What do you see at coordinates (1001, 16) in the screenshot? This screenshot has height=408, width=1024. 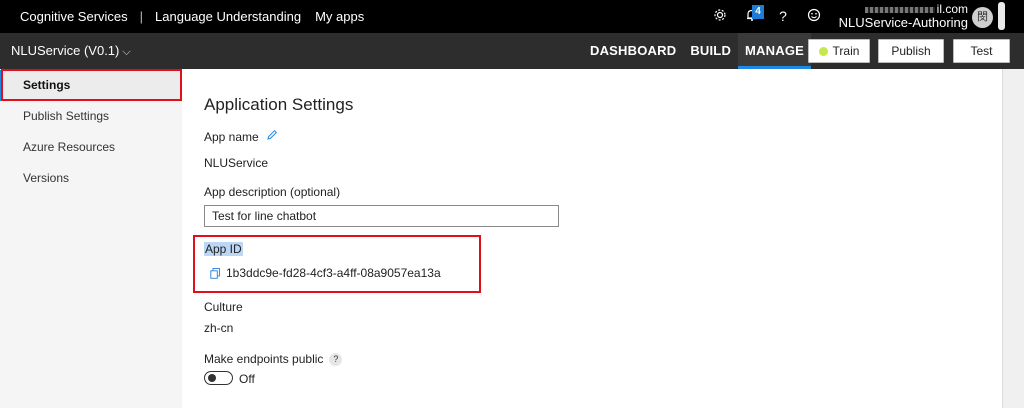 I see `window-scroll-thumb` at bounding box center [1001, 16].